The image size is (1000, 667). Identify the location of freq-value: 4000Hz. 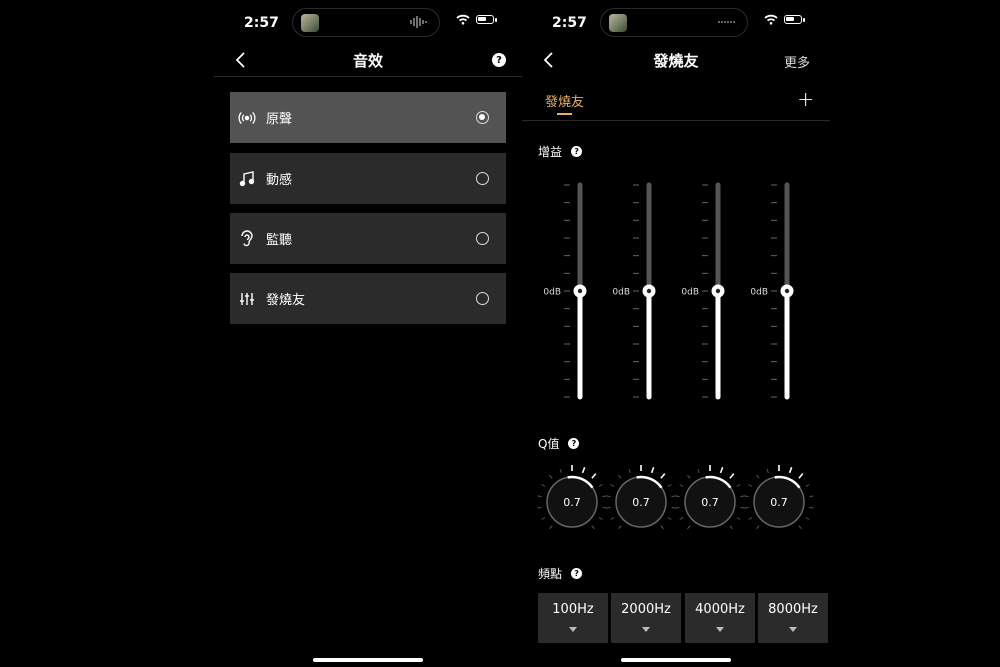
(720, 609).